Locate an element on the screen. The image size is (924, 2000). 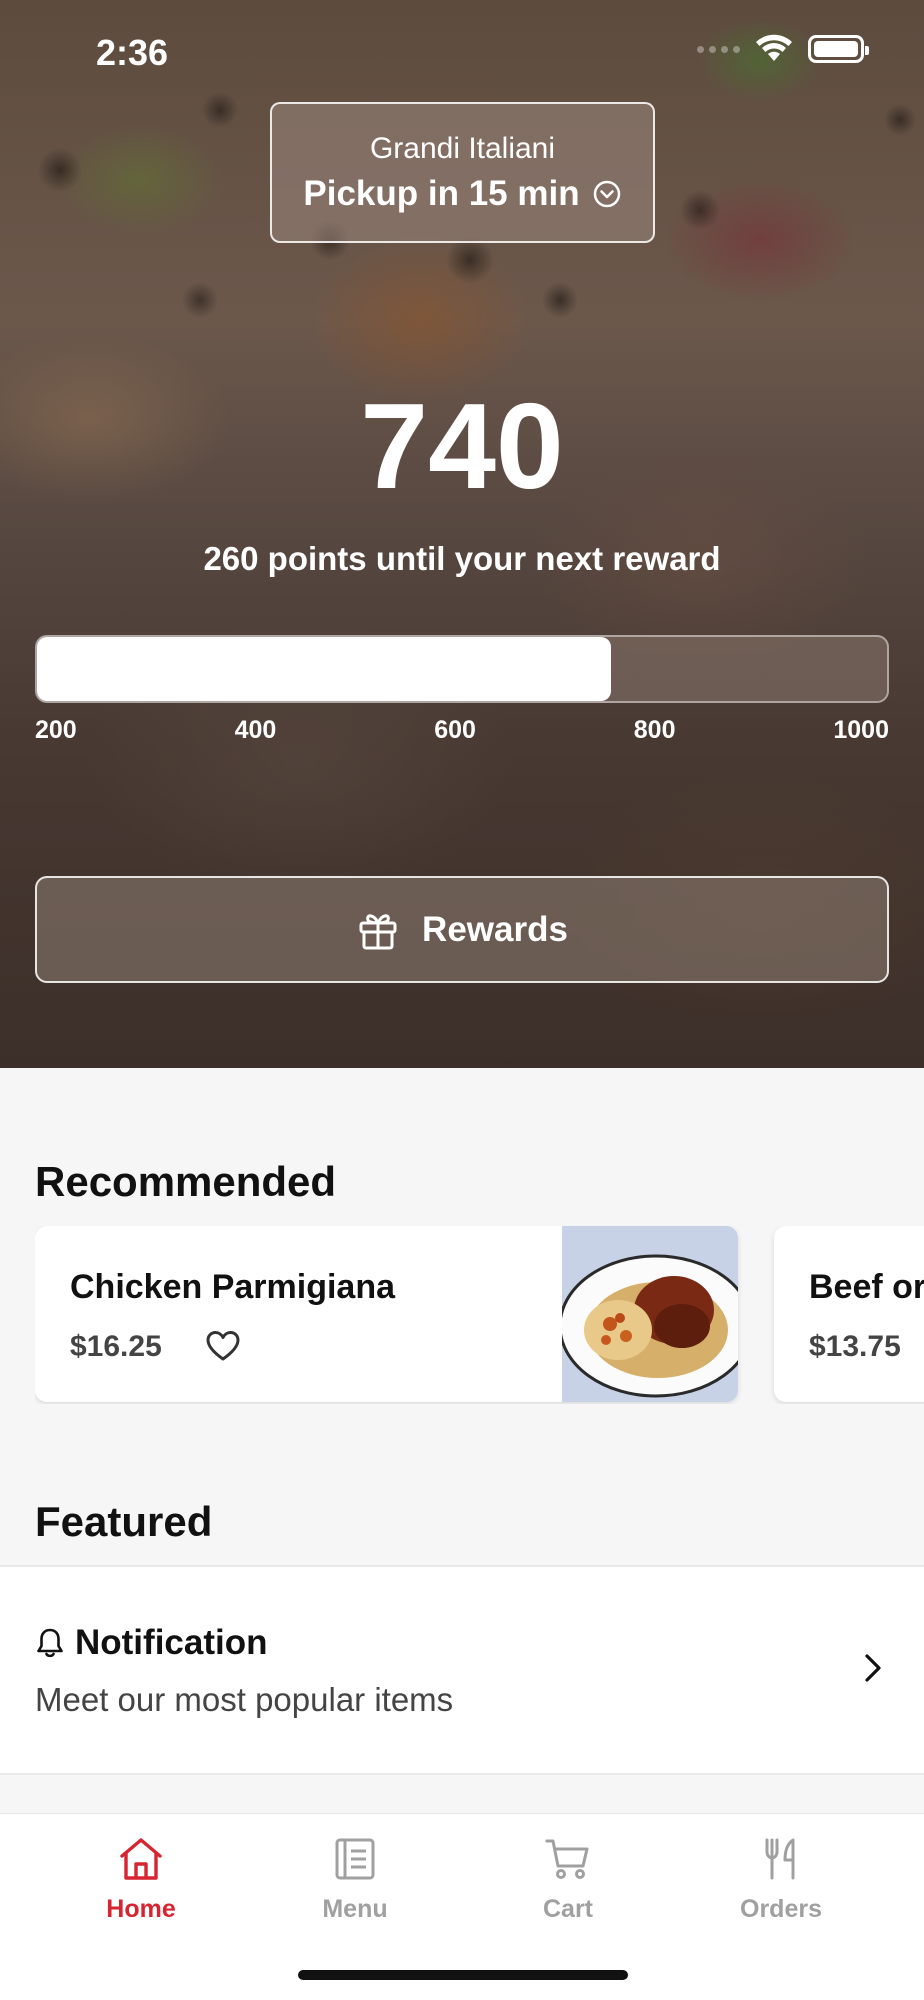
recommended-item-card: Beef or $13.75 is located at coordinates (849, 1314).